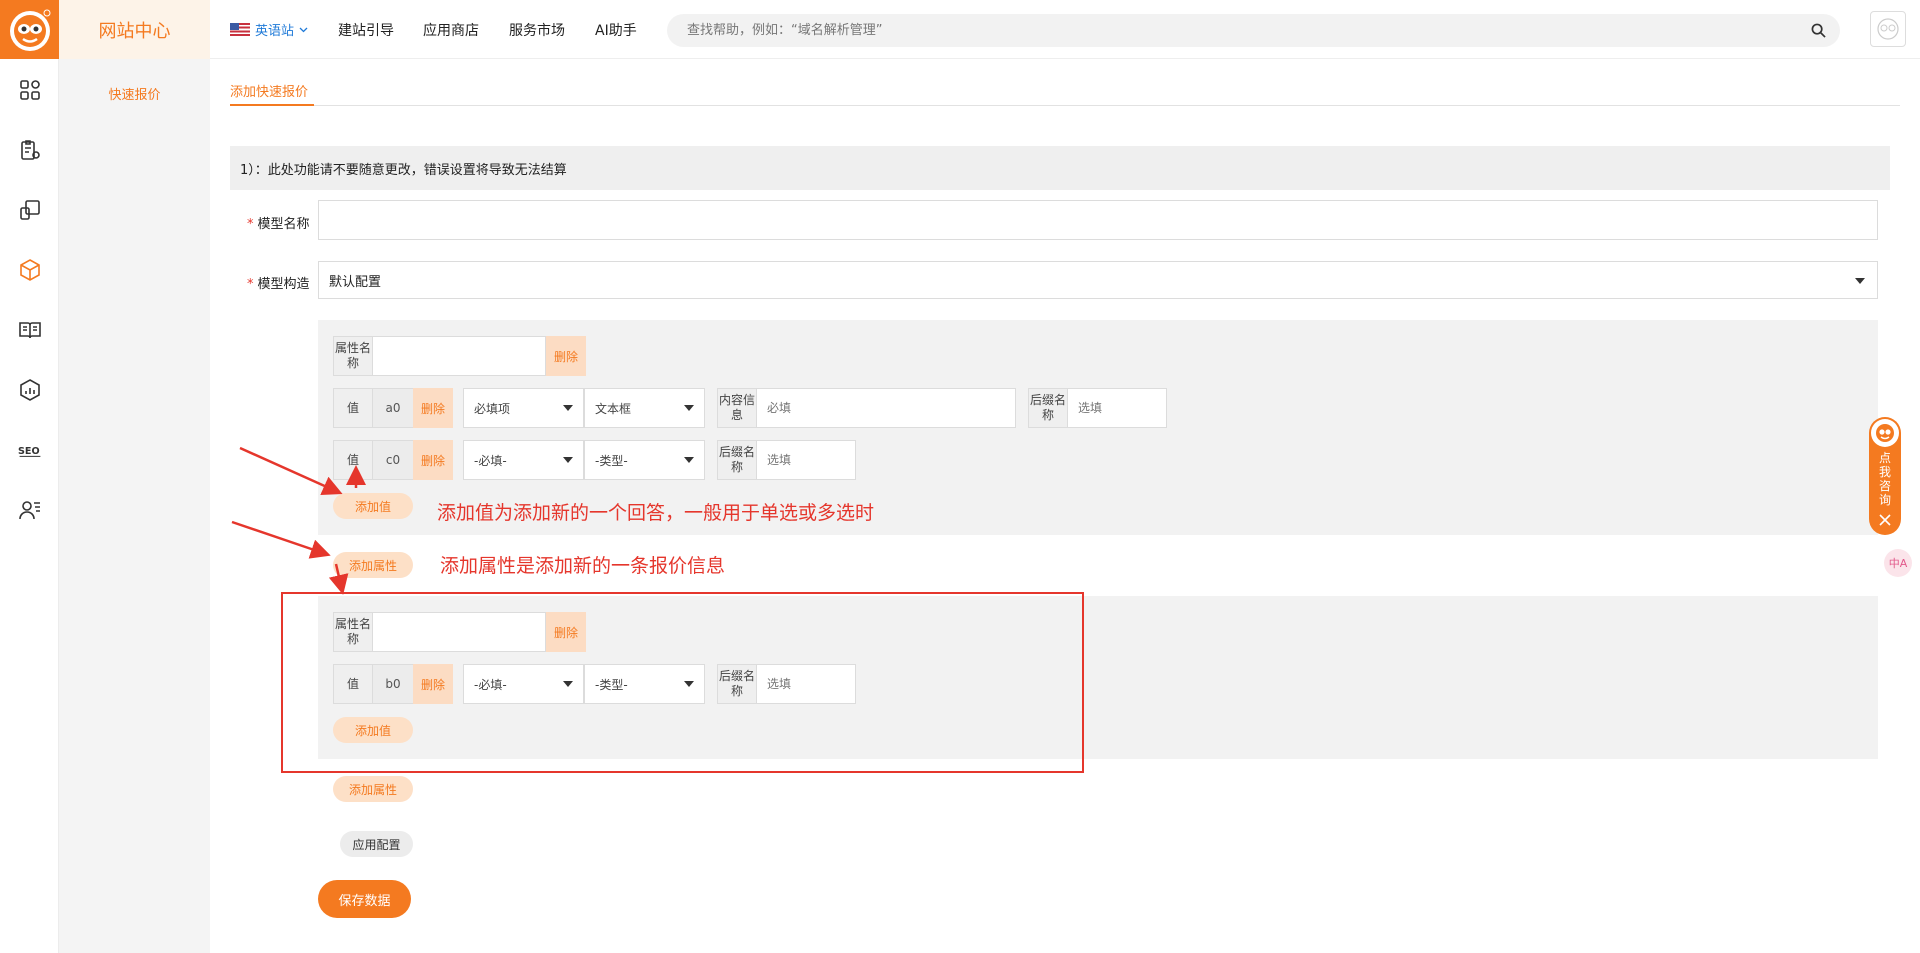 The height and width of the screenshot is (953, 1920). What do you see at coordinates (29, 476) in the screenshot?
I see `icon-rail: SEO` at bounding box center [29, 476].